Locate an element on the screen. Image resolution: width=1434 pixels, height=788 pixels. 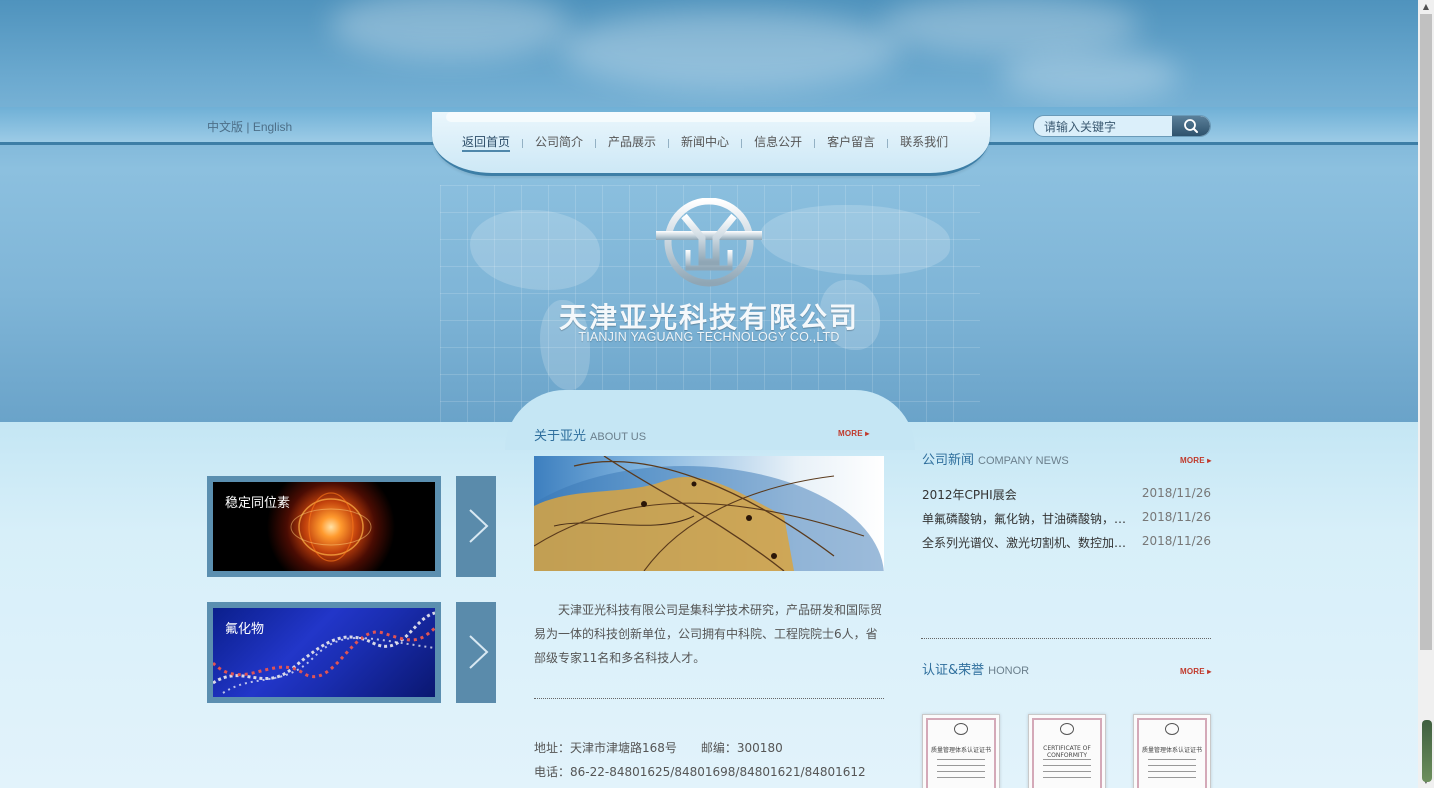
search-button is located at coordinates (1191, 126).